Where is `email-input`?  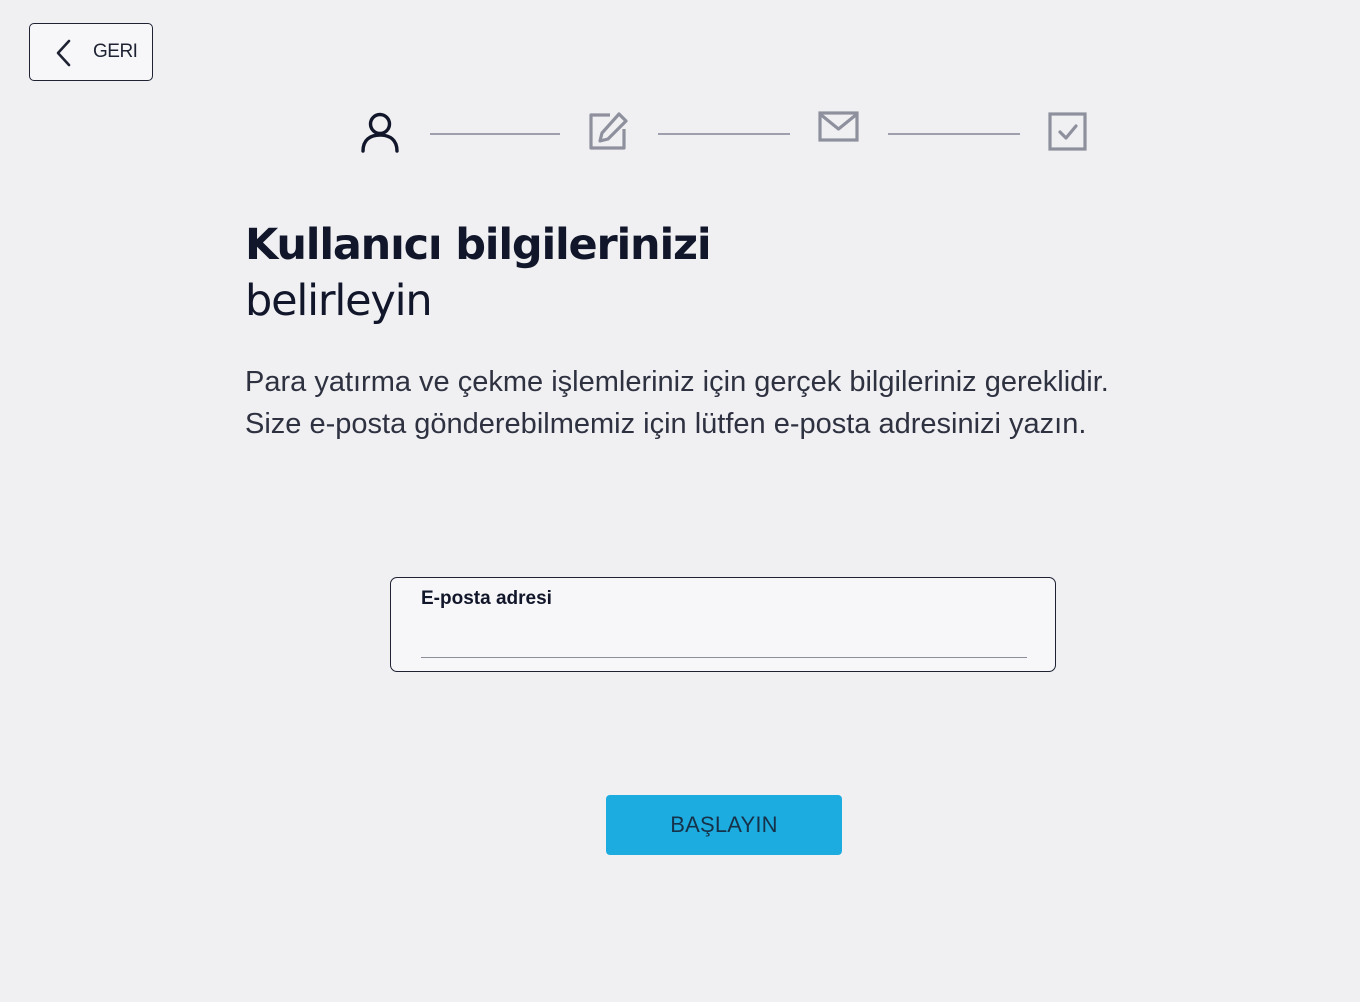 email-input is located at coordinates (724, 638).